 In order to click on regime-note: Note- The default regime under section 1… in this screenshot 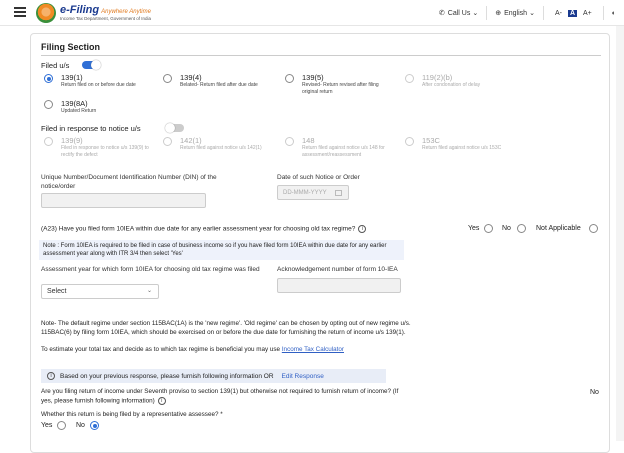, I will do `click(226, 328)`.